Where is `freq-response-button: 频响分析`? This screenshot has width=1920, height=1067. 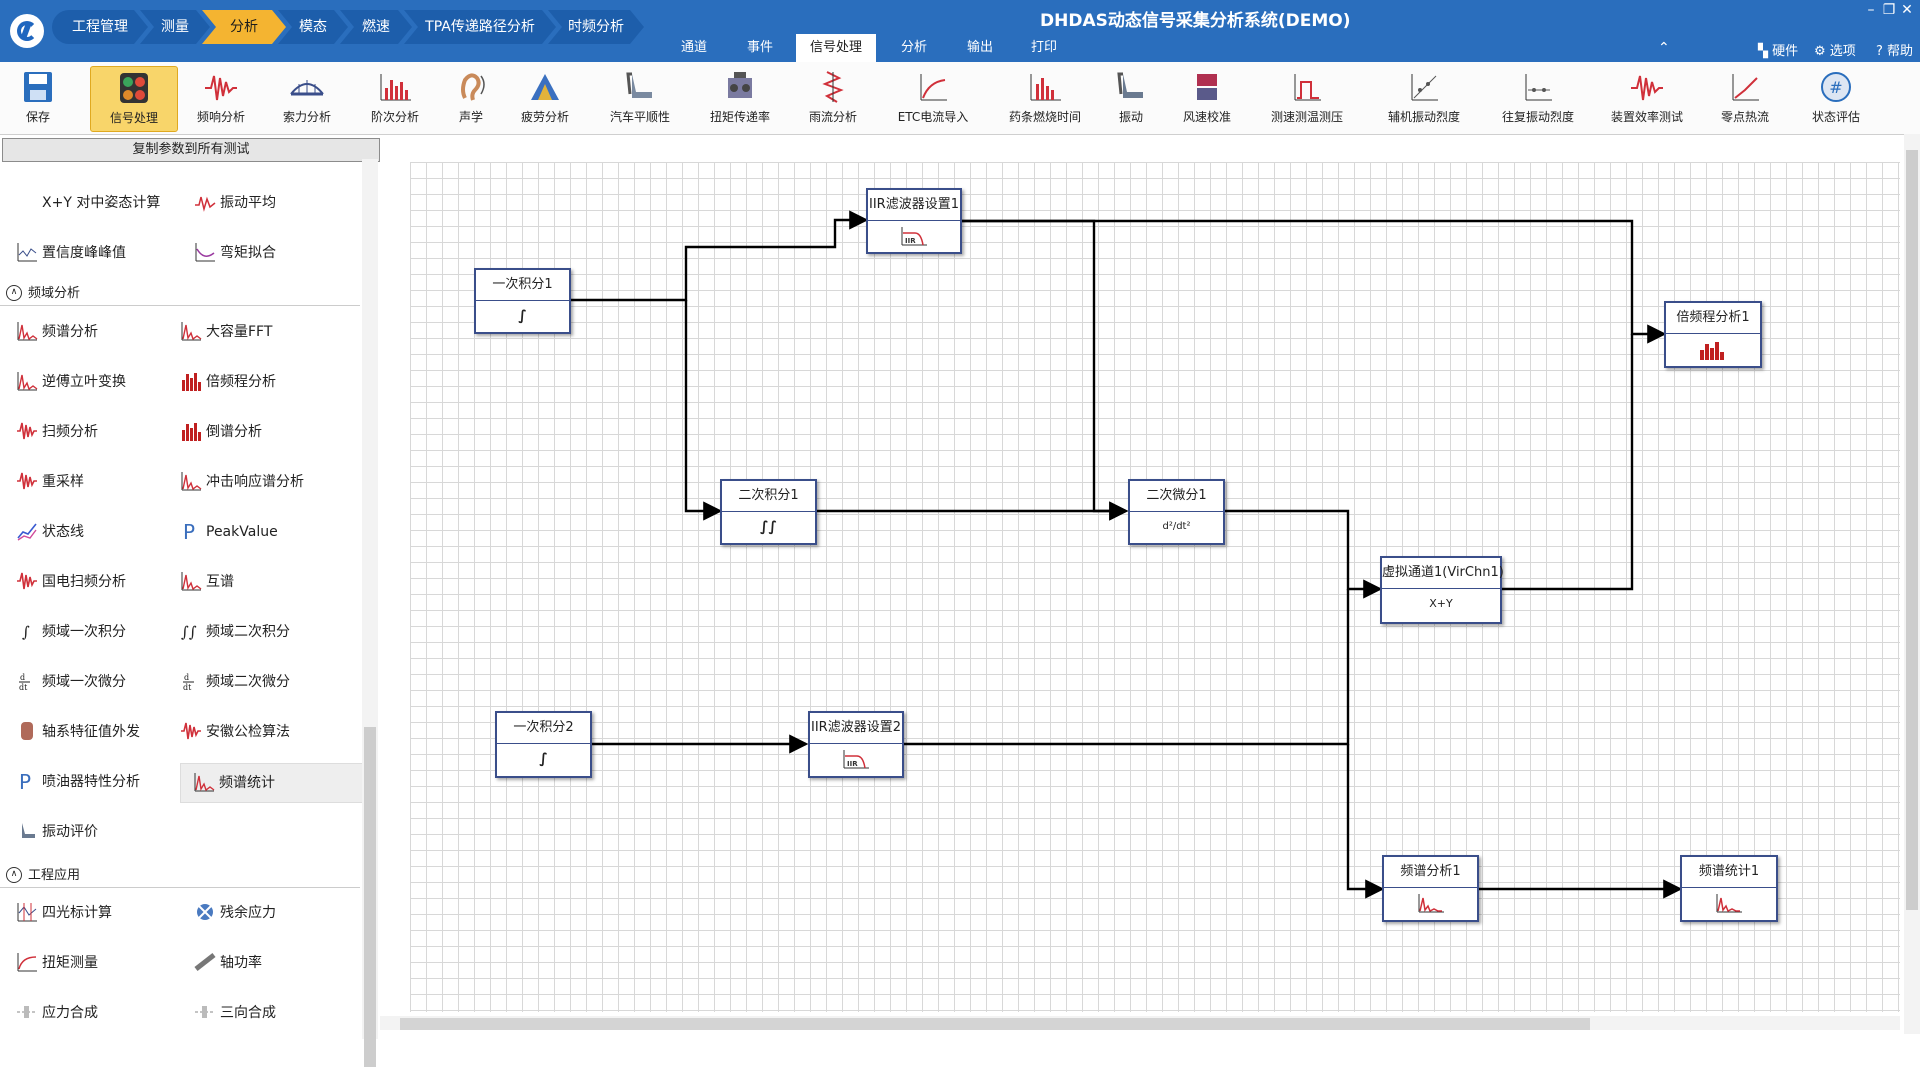
freq-response-button: 频响分析 is located at coordinates (221, 98).